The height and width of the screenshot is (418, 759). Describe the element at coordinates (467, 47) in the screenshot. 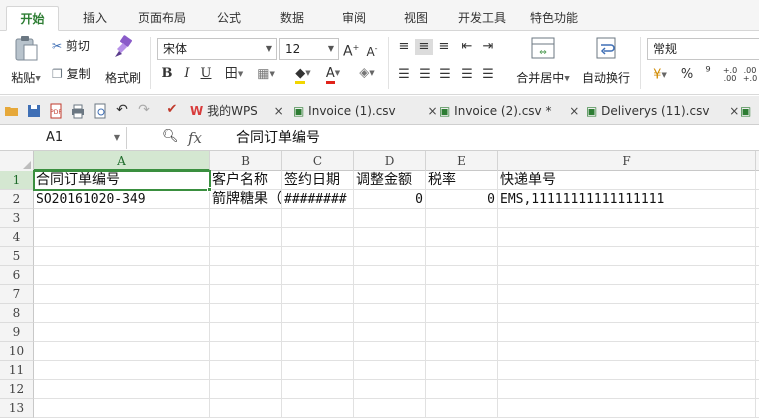

I see `decrease-indent-icon: ⇤` at that location.